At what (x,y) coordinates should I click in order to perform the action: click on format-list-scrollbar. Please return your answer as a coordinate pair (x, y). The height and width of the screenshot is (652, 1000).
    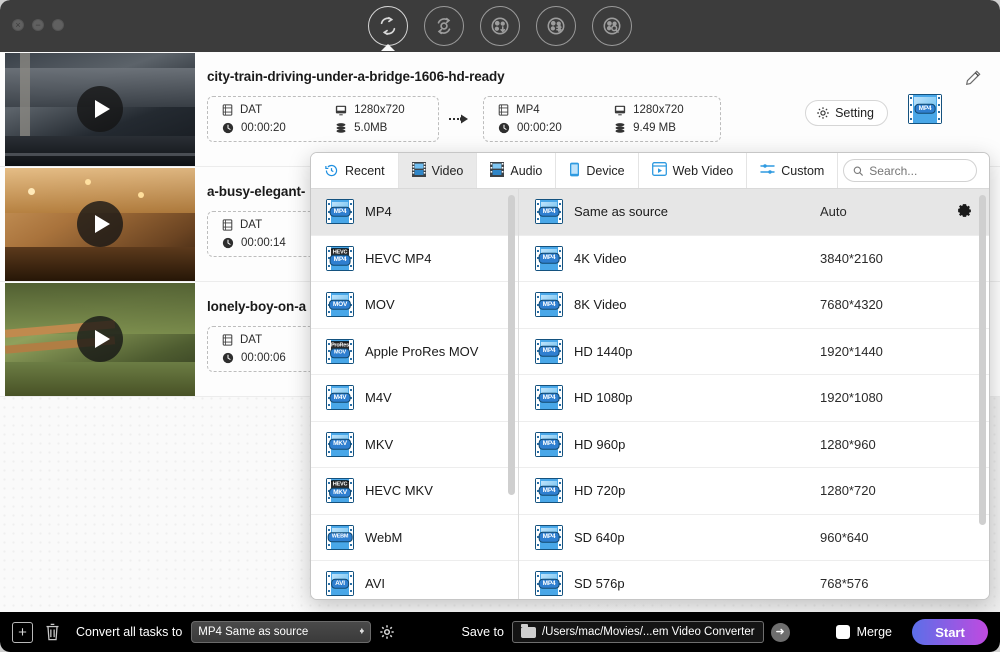
    Looking at the image, I should click on (511, 345).